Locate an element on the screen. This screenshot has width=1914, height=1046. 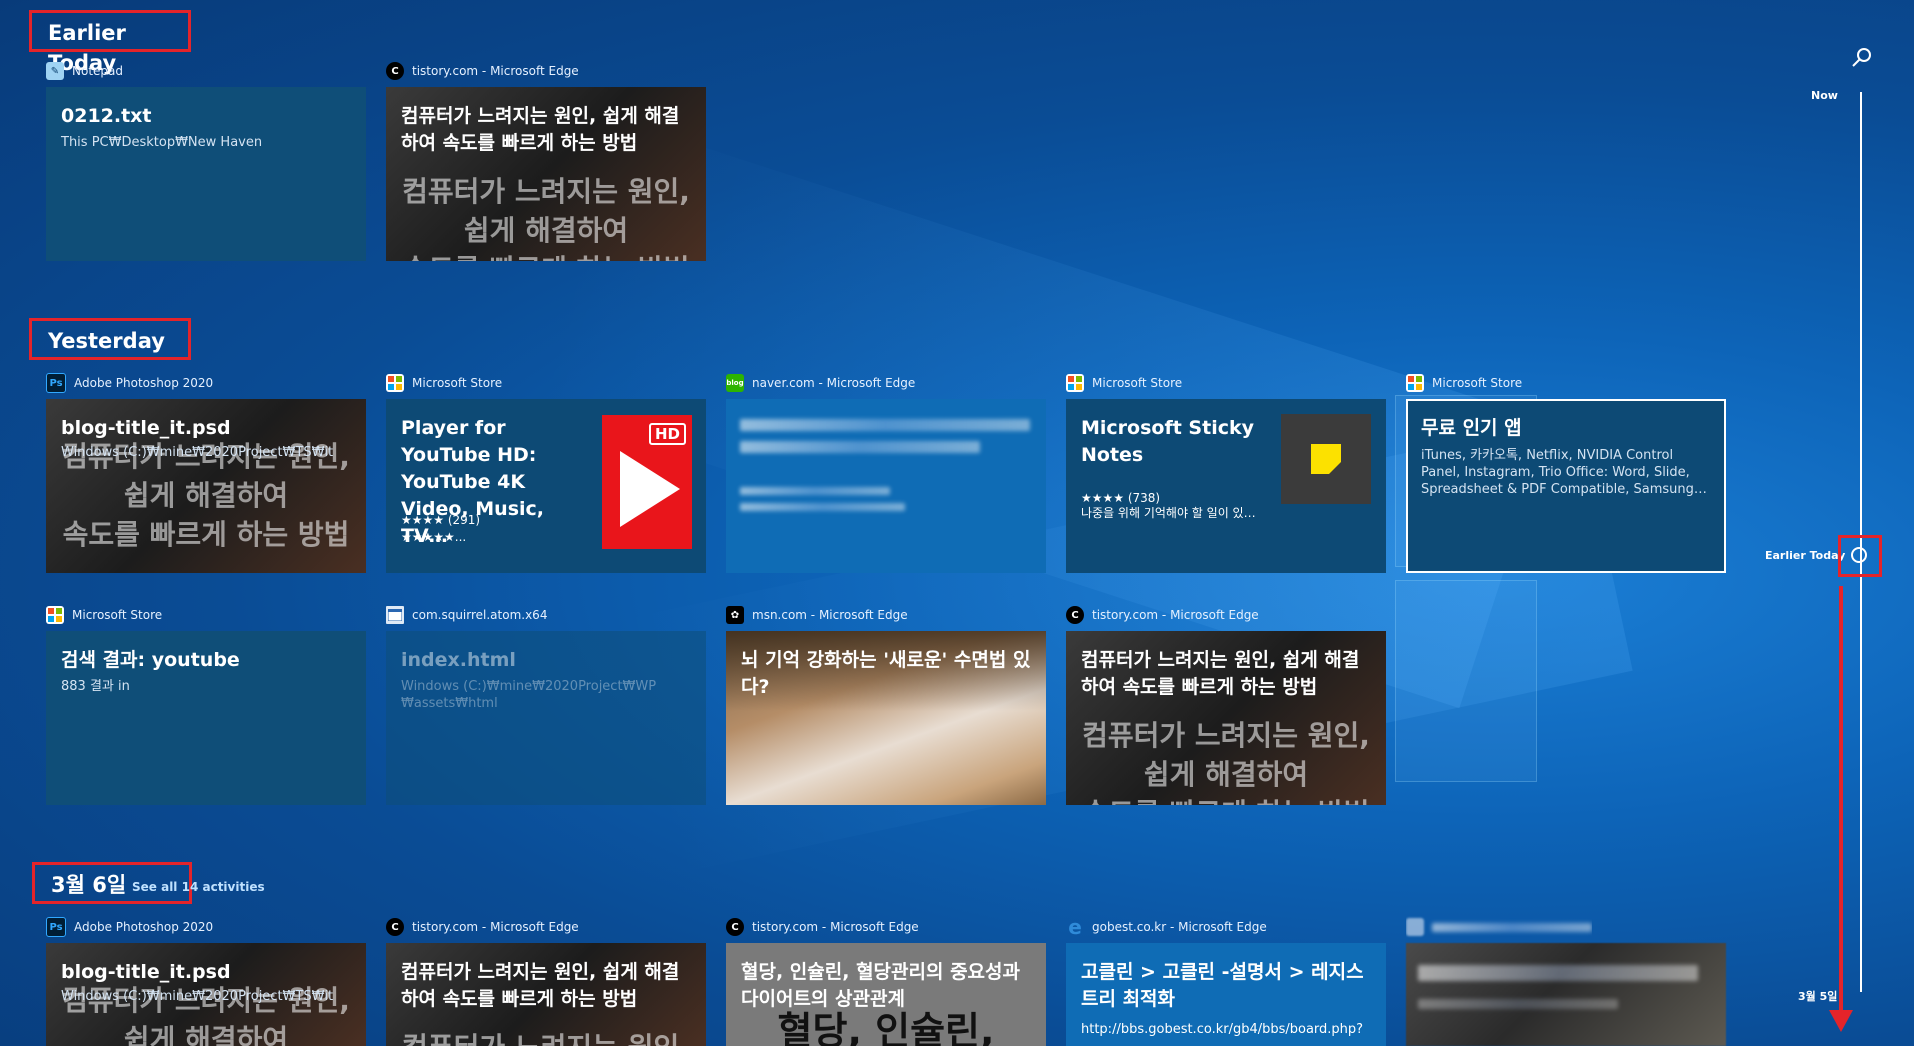
card-title: 뇌 기억 강화하는 '새로운' 수면법 있다? is located at coordinates (886, 673).